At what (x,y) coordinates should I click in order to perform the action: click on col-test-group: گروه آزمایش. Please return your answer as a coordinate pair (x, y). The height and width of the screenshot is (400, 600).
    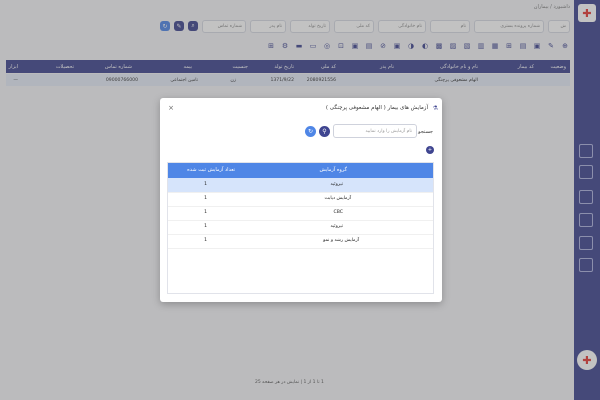
    Looking at the image, I should click on (333, 170).